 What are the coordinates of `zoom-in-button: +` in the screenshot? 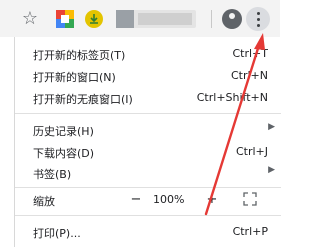 It's located at (212, 200).